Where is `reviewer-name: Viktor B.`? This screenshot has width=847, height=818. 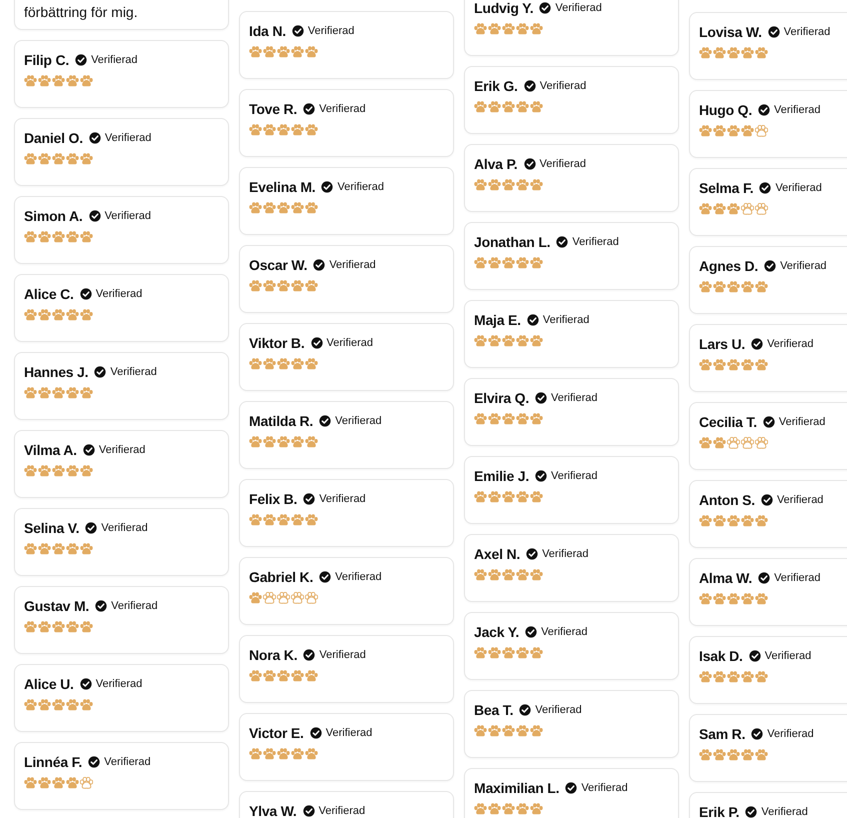
reviewer-name: Viktor B. is located at coordinates (277, 343).